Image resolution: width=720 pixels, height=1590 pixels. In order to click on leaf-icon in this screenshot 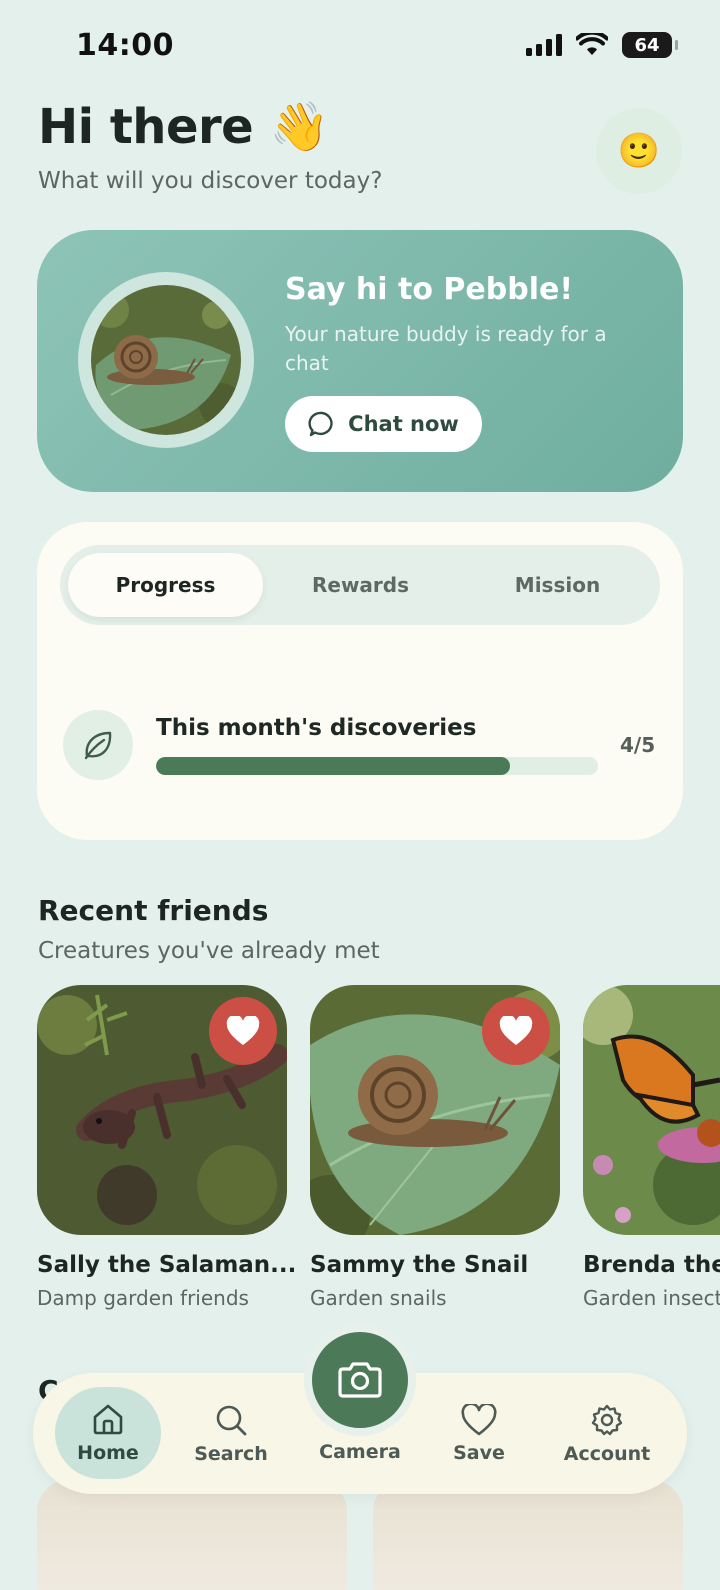, I will do `click(98, 745)`.